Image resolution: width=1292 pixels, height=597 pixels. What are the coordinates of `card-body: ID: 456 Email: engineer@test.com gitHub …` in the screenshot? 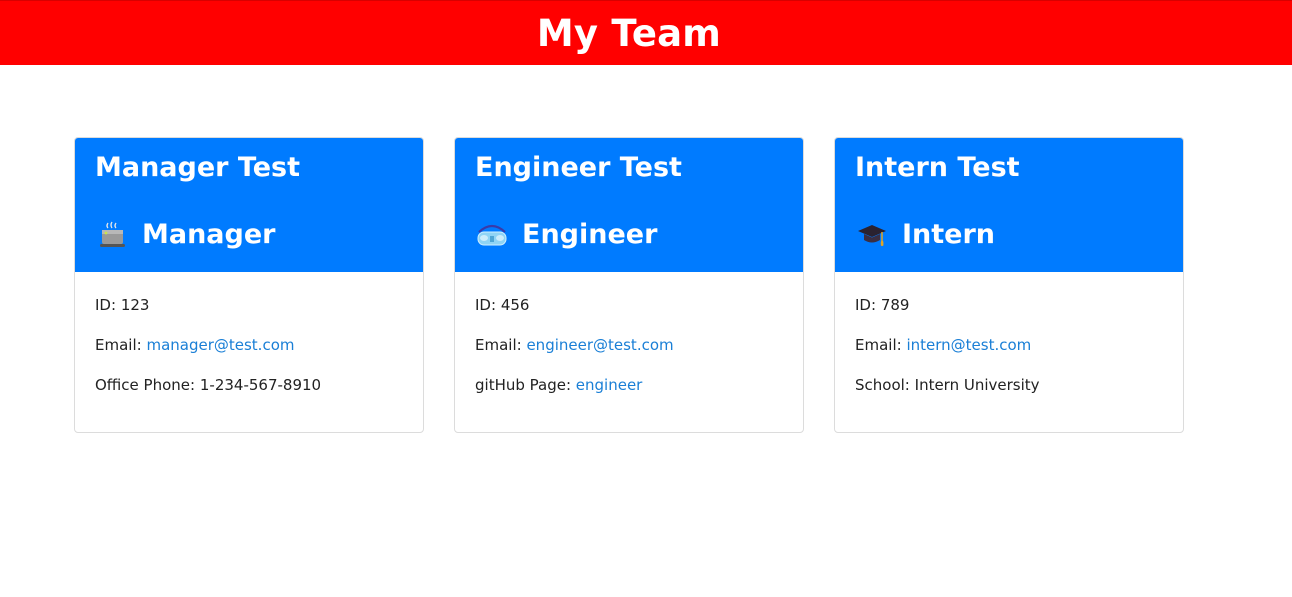 It's located at (629, 344).